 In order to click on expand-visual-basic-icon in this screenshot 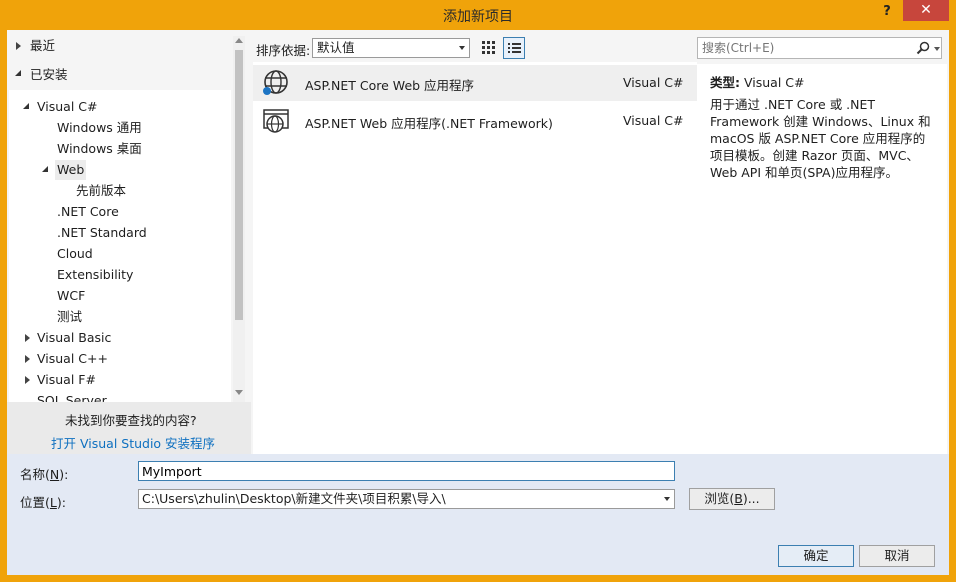, I will do `click(27, 338)`.